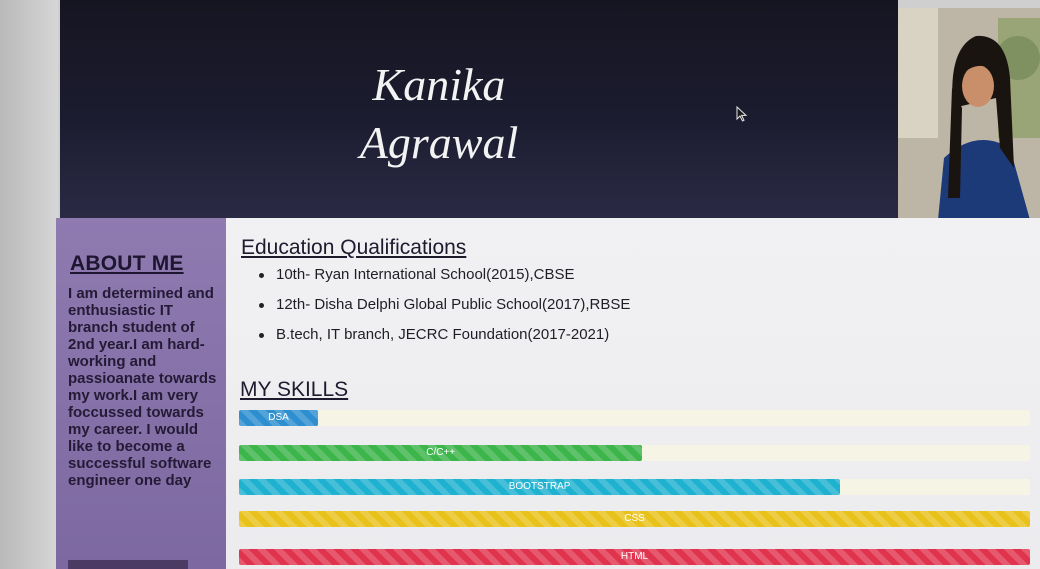 Image resolution: width=1040 pixels, height=569 pixels. I want to click on skill-bar-cpp: C/C++, so click(441, 453).